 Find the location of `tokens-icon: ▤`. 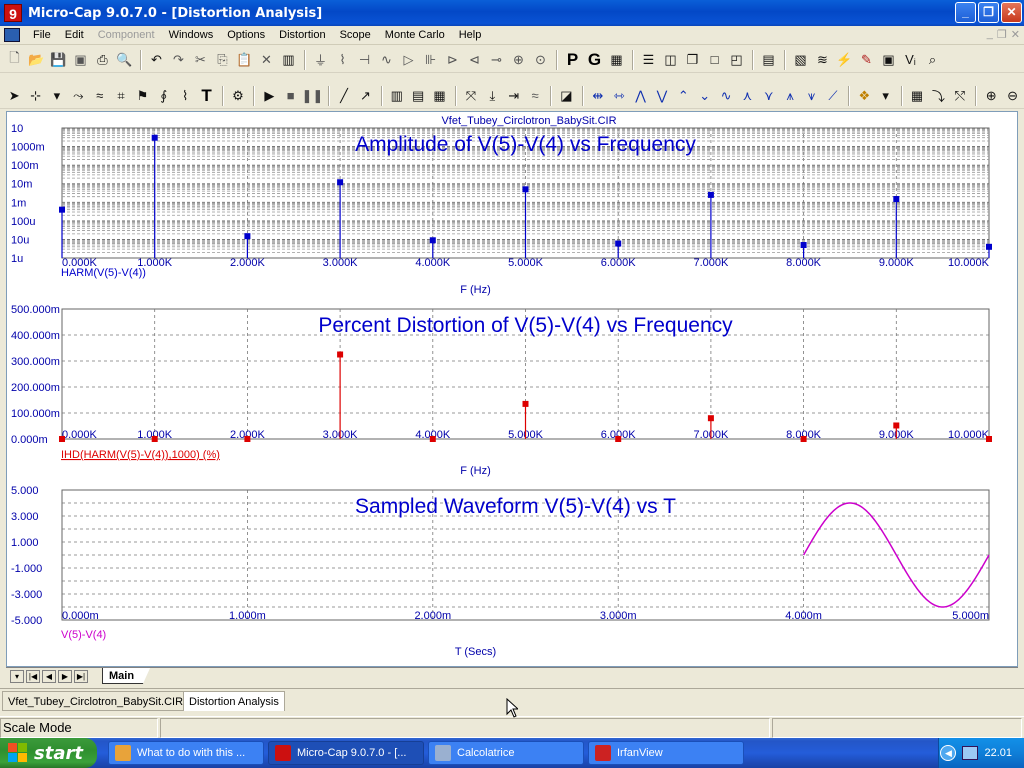

tokens-icon: ▤ is located at coordinates (418, 96).